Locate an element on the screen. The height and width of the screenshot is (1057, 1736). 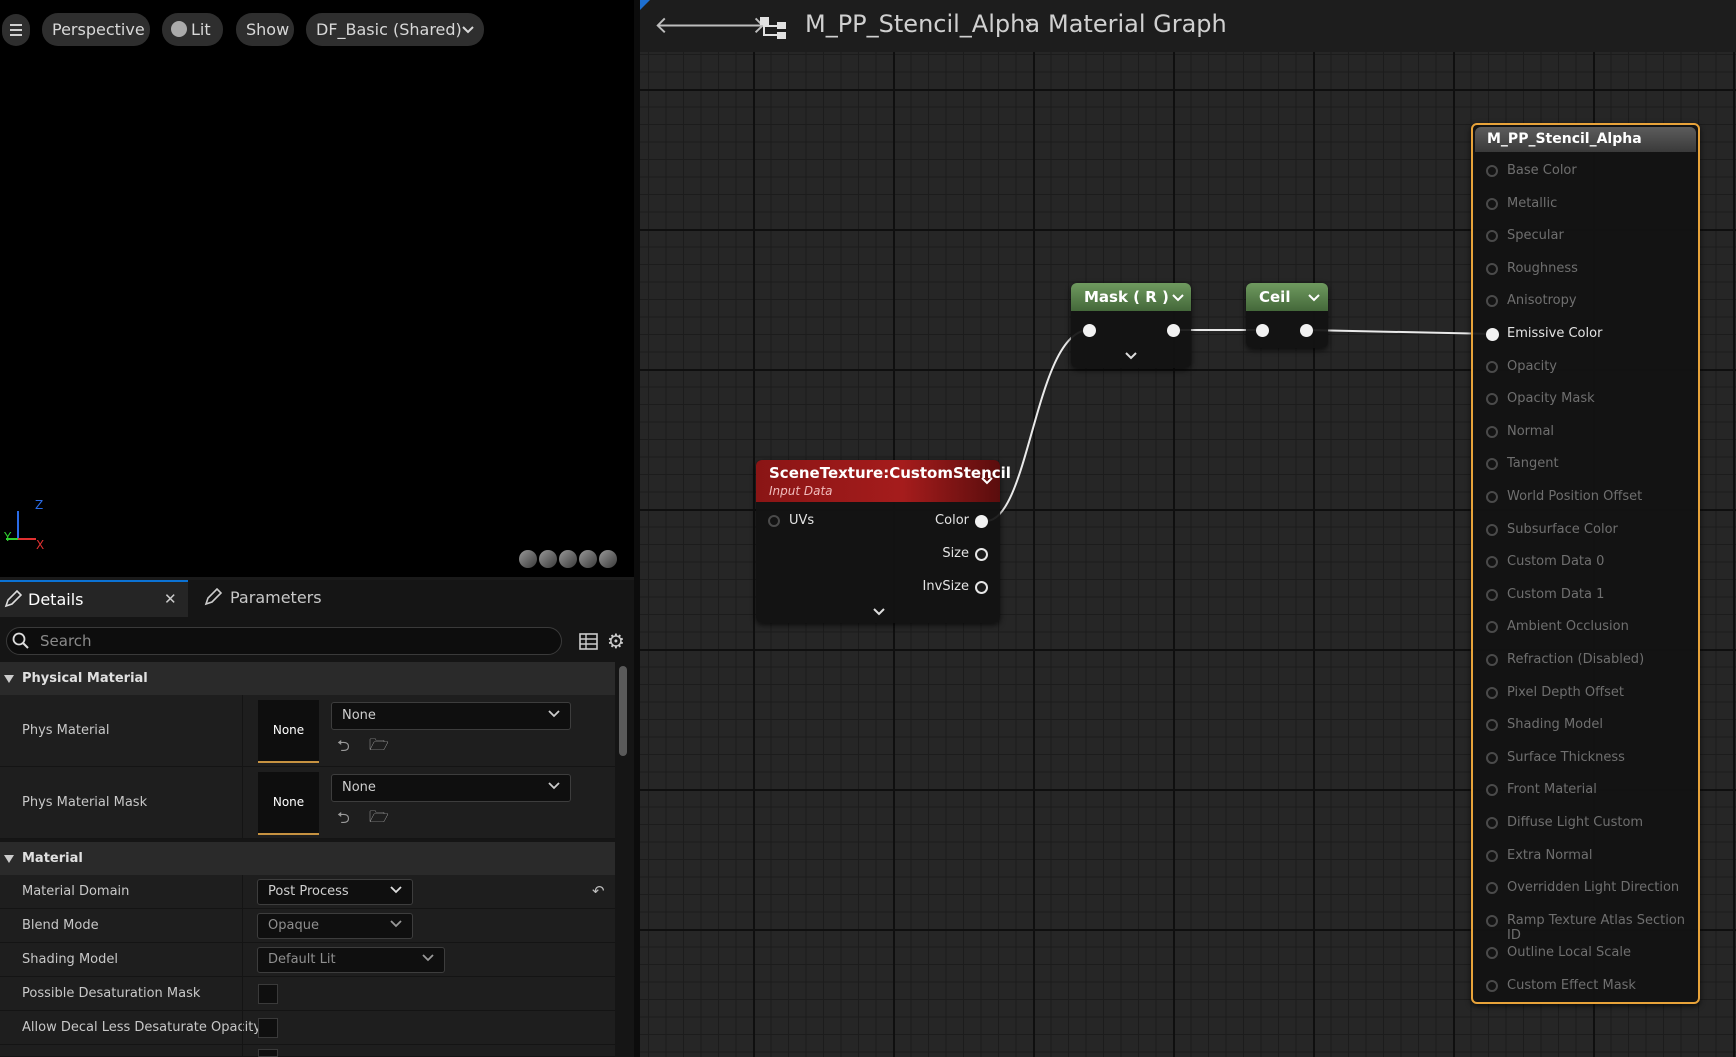
lit-button: Lit is located at coordinates (192, 29).